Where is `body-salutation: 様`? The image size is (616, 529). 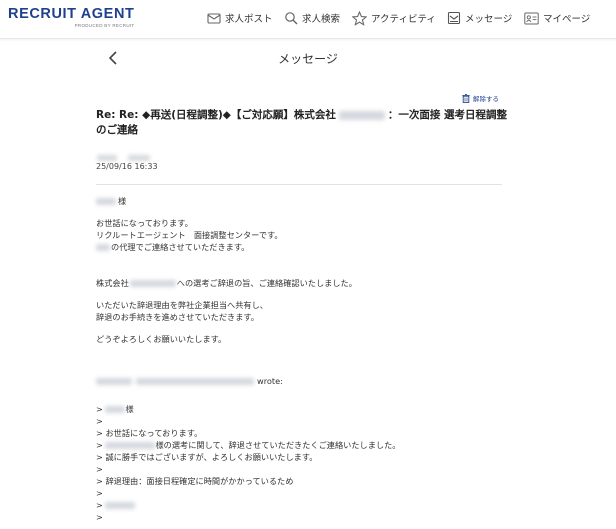
body-salutation: 様 is located at coordinates (306, 201).